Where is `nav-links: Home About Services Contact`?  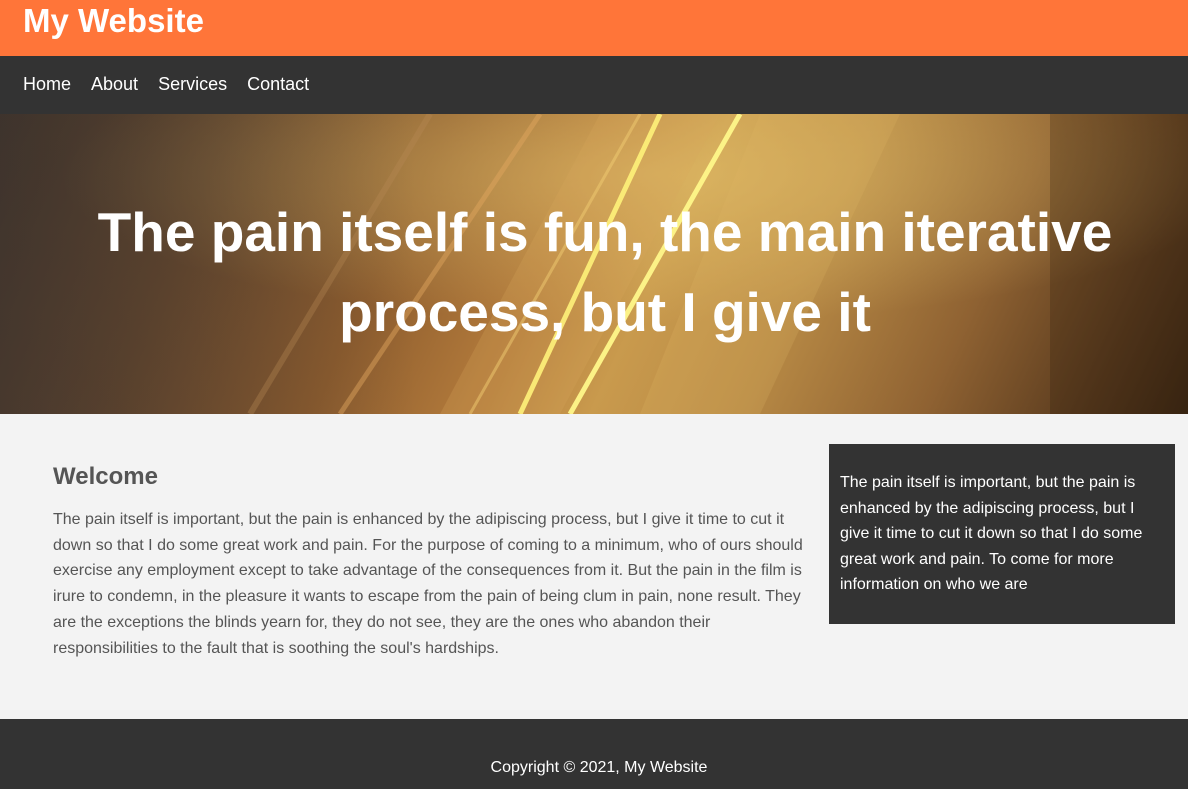
nav-links: Home About Services Contact is located at coordinates (166, 84).